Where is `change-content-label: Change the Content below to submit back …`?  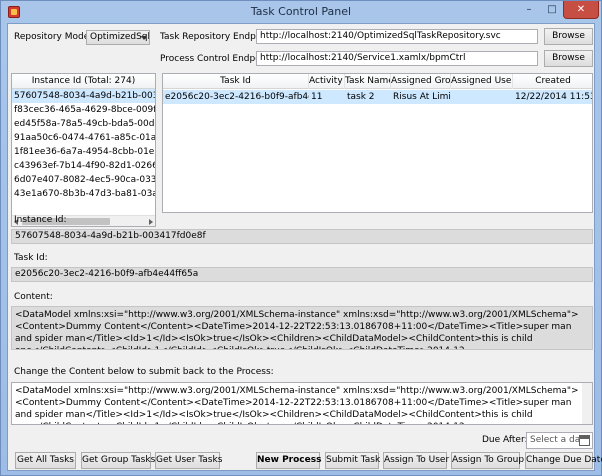 change-content-label: Change the Content below to submit back … is located at coordinates (144, 372).